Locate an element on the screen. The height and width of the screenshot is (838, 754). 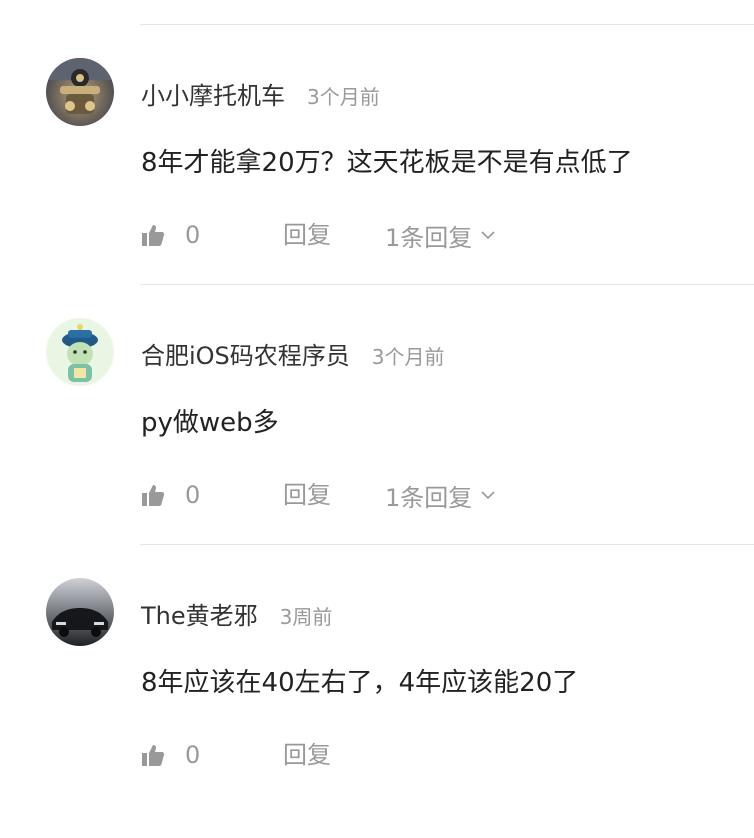
comment-time: 3周前 is located at coordinates (306, 617).